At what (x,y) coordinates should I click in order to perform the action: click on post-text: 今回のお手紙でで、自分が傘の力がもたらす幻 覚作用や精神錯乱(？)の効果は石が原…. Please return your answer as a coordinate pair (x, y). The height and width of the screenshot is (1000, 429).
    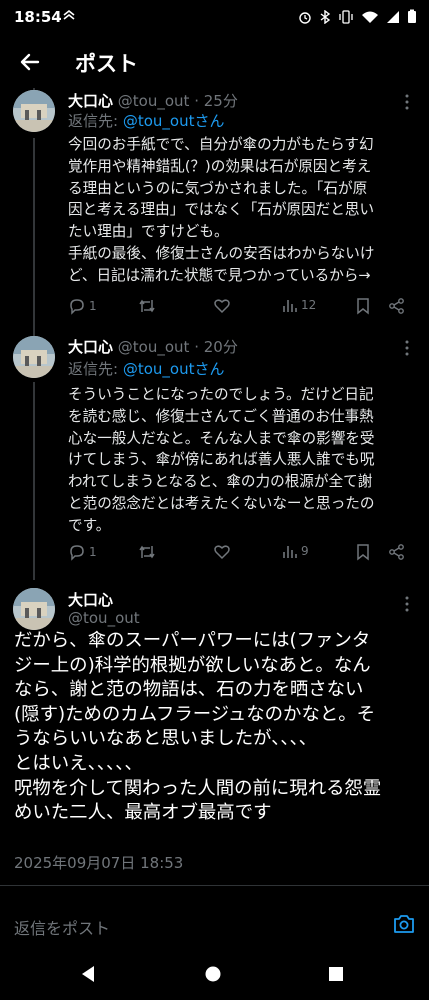
    Looking at the image, I should click on (221, 210).